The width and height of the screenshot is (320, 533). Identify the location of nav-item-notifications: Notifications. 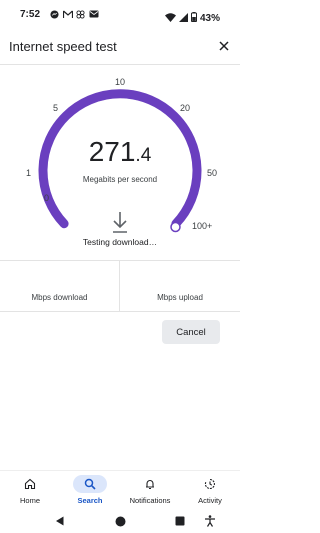
(150, 490).